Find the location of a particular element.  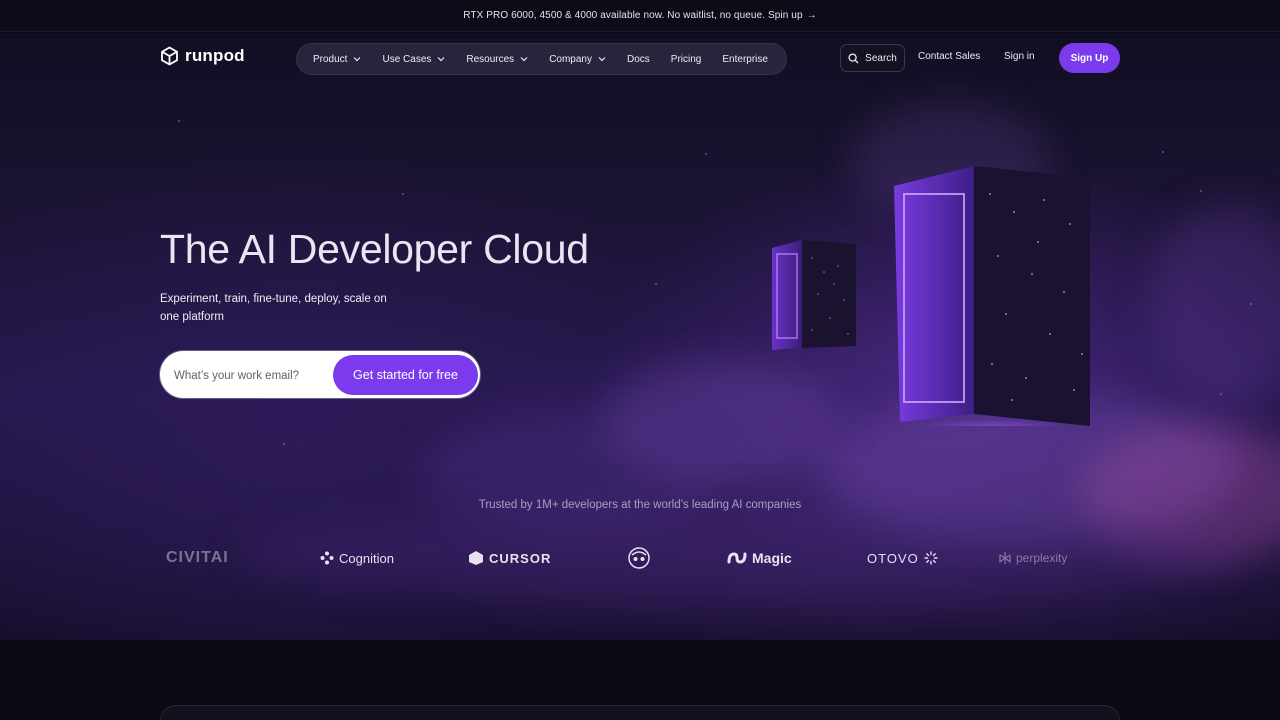

nav-item-pricing: Pricing is located at coordinates (686, 59).